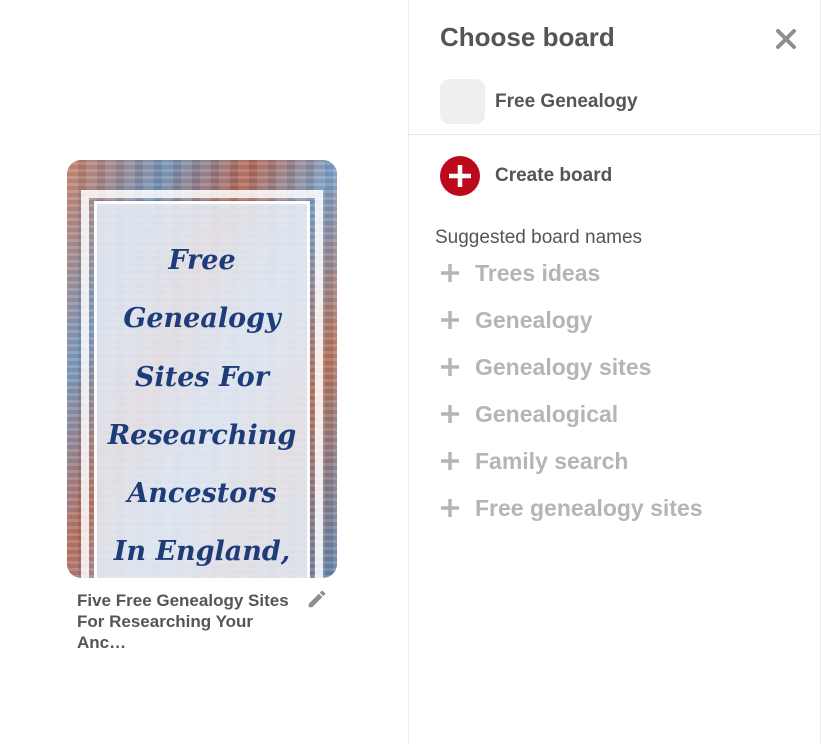 The width and height of the screenshot is (821, 744). I want to click on plus-circle-icon, so click(460, 176).